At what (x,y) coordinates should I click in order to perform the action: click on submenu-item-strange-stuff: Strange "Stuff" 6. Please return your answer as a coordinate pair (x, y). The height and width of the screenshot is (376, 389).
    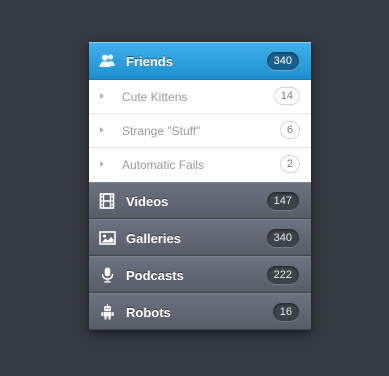
    Looking at the image, I should click on (200, 131).